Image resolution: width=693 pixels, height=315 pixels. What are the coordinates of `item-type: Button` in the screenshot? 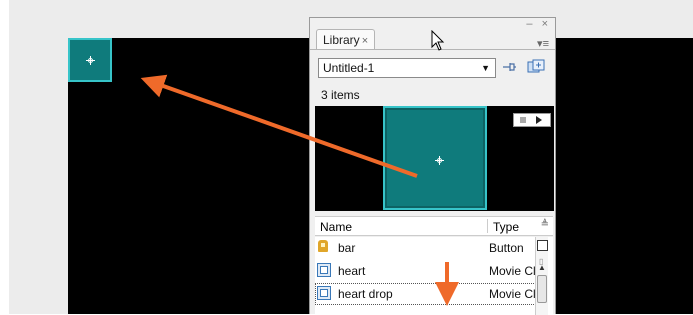 It's located at (506, 248).